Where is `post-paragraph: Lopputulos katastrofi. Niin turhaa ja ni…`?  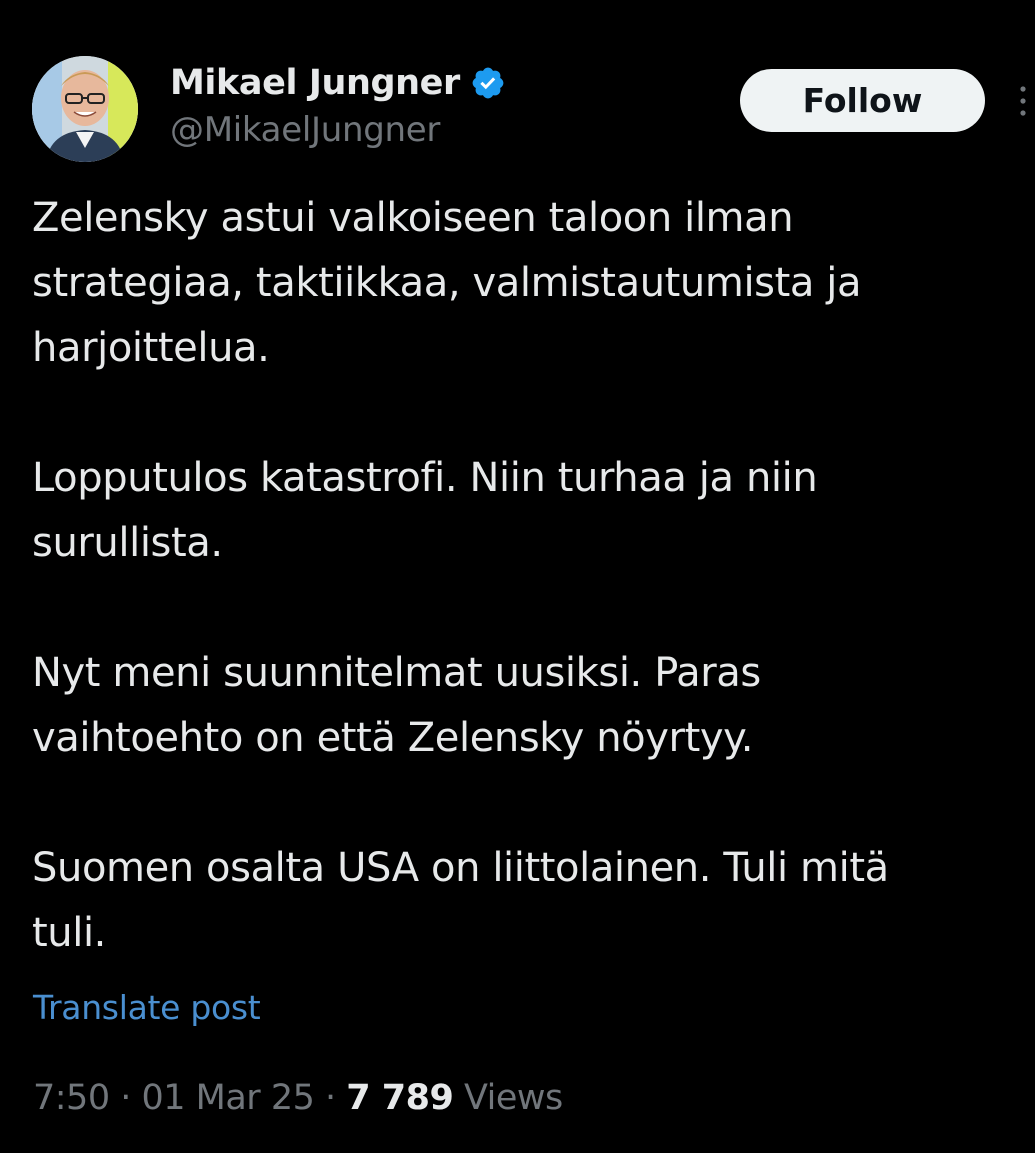
post-paragraph: Lopputulos katastrofi. Niin turhaa ja ni… is located at coordinates (425, 510).